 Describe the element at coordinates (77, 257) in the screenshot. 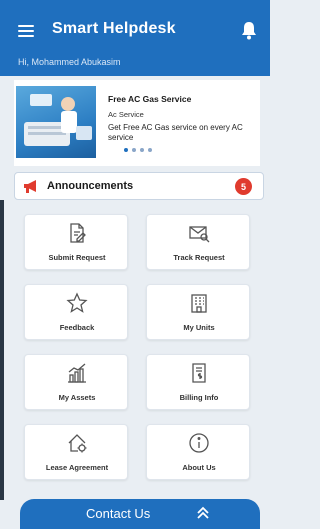

I see `tile-label: Submit Request` at that location.